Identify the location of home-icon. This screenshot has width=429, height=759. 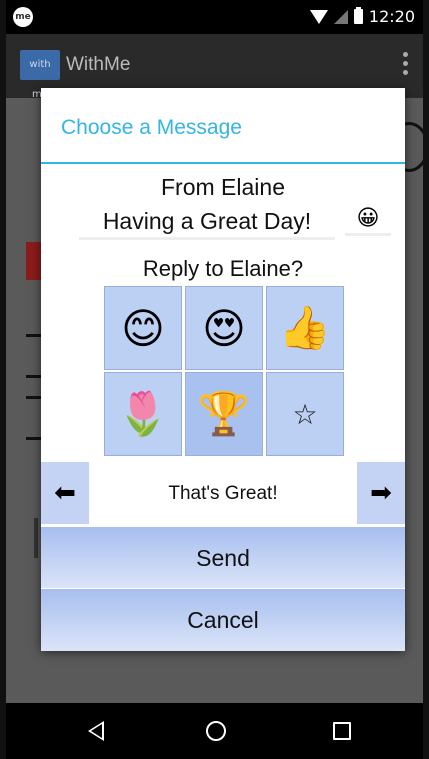
(216, 731).